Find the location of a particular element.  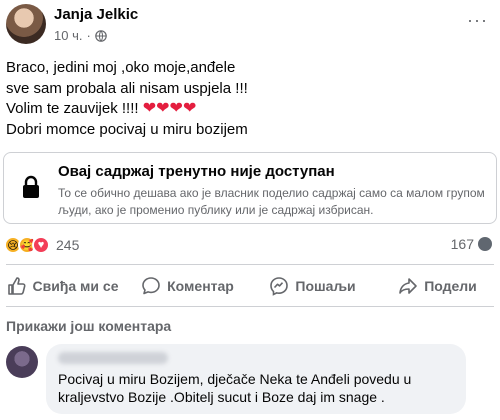

commenter-name-blurred is located at coordinates (113, 358).